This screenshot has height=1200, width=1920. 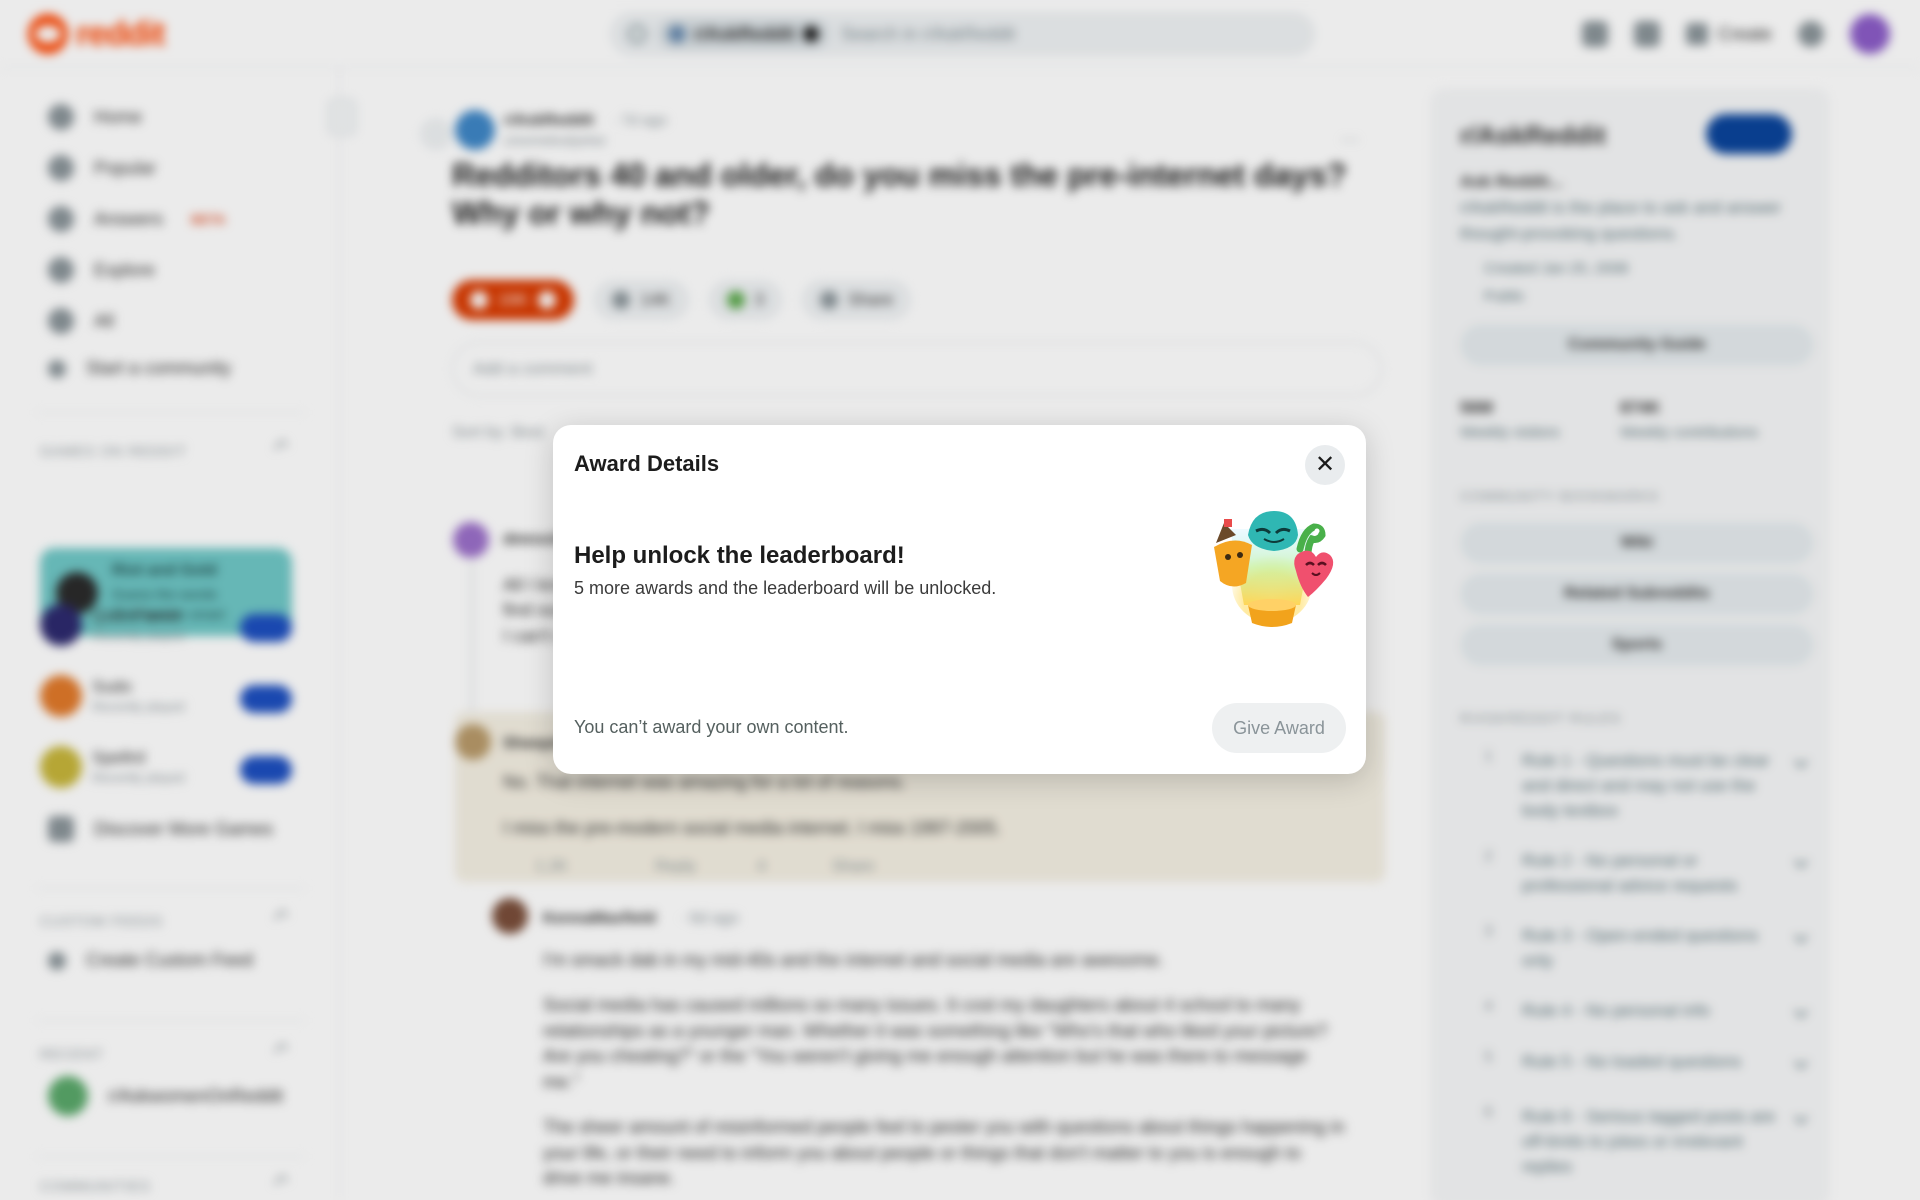 I want to click on award-characters-illustration, so click(x=1274, y=569).